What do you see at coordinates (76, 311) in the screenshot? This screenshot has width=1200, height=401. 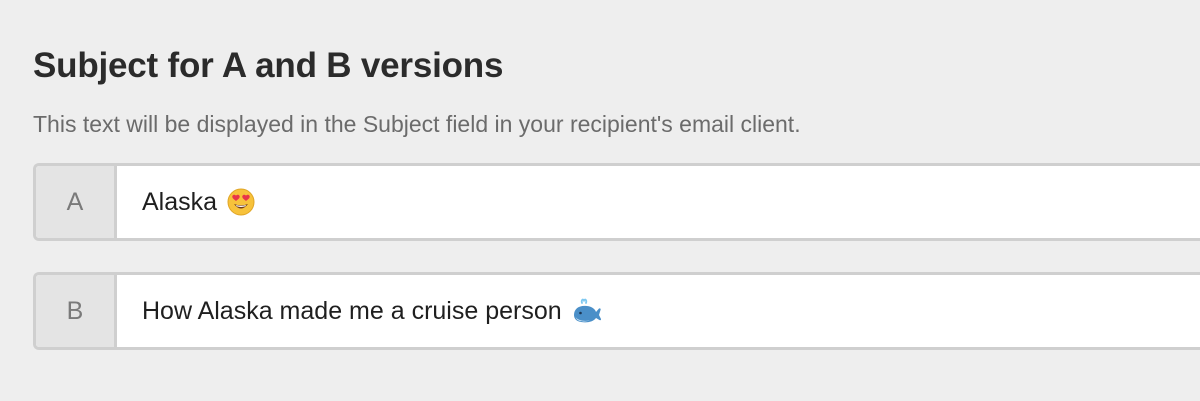 I see `variant-label-b: B` at bounding box center [76, 311].